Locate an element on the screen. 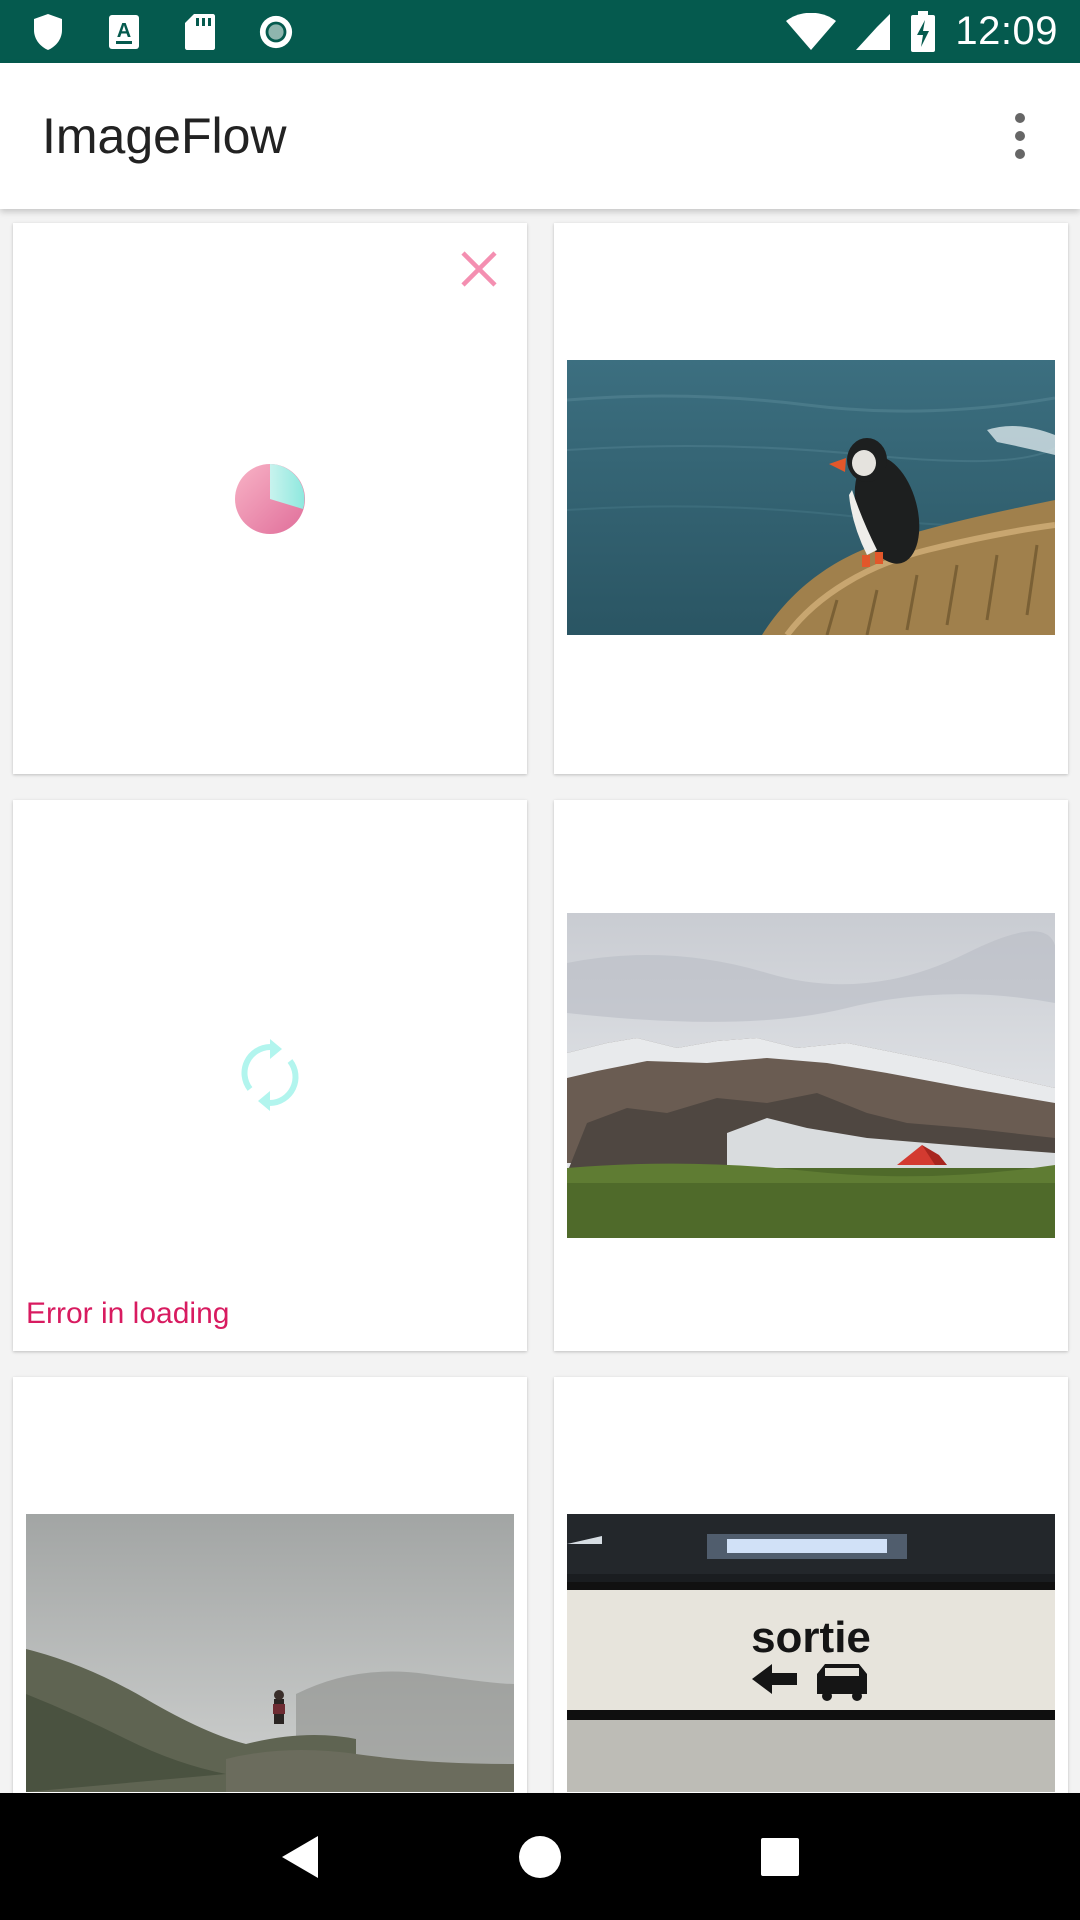 The width and height of the screenshot is (1080, 1920). overflow-menu-icon is located at coordinates (1020, 118).